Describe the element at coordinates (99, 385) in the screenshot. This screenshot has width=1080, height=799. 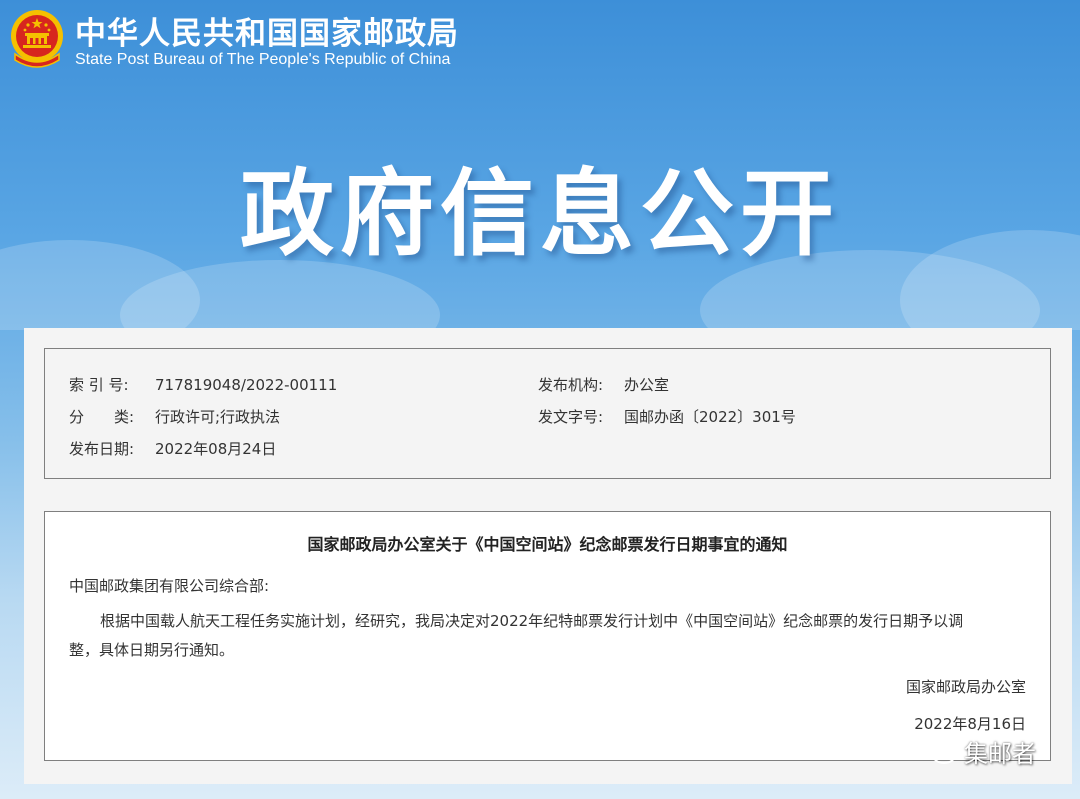
I see `meta-label: 索 引 号:` at that location.